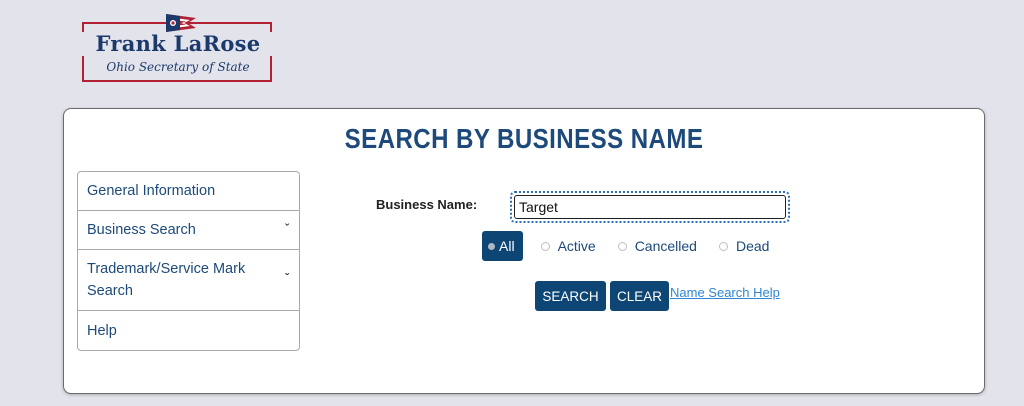  I want to click on sidebar-item-trademark-search: Trademark/Service Mark Search ˇ, so click(188, 280).